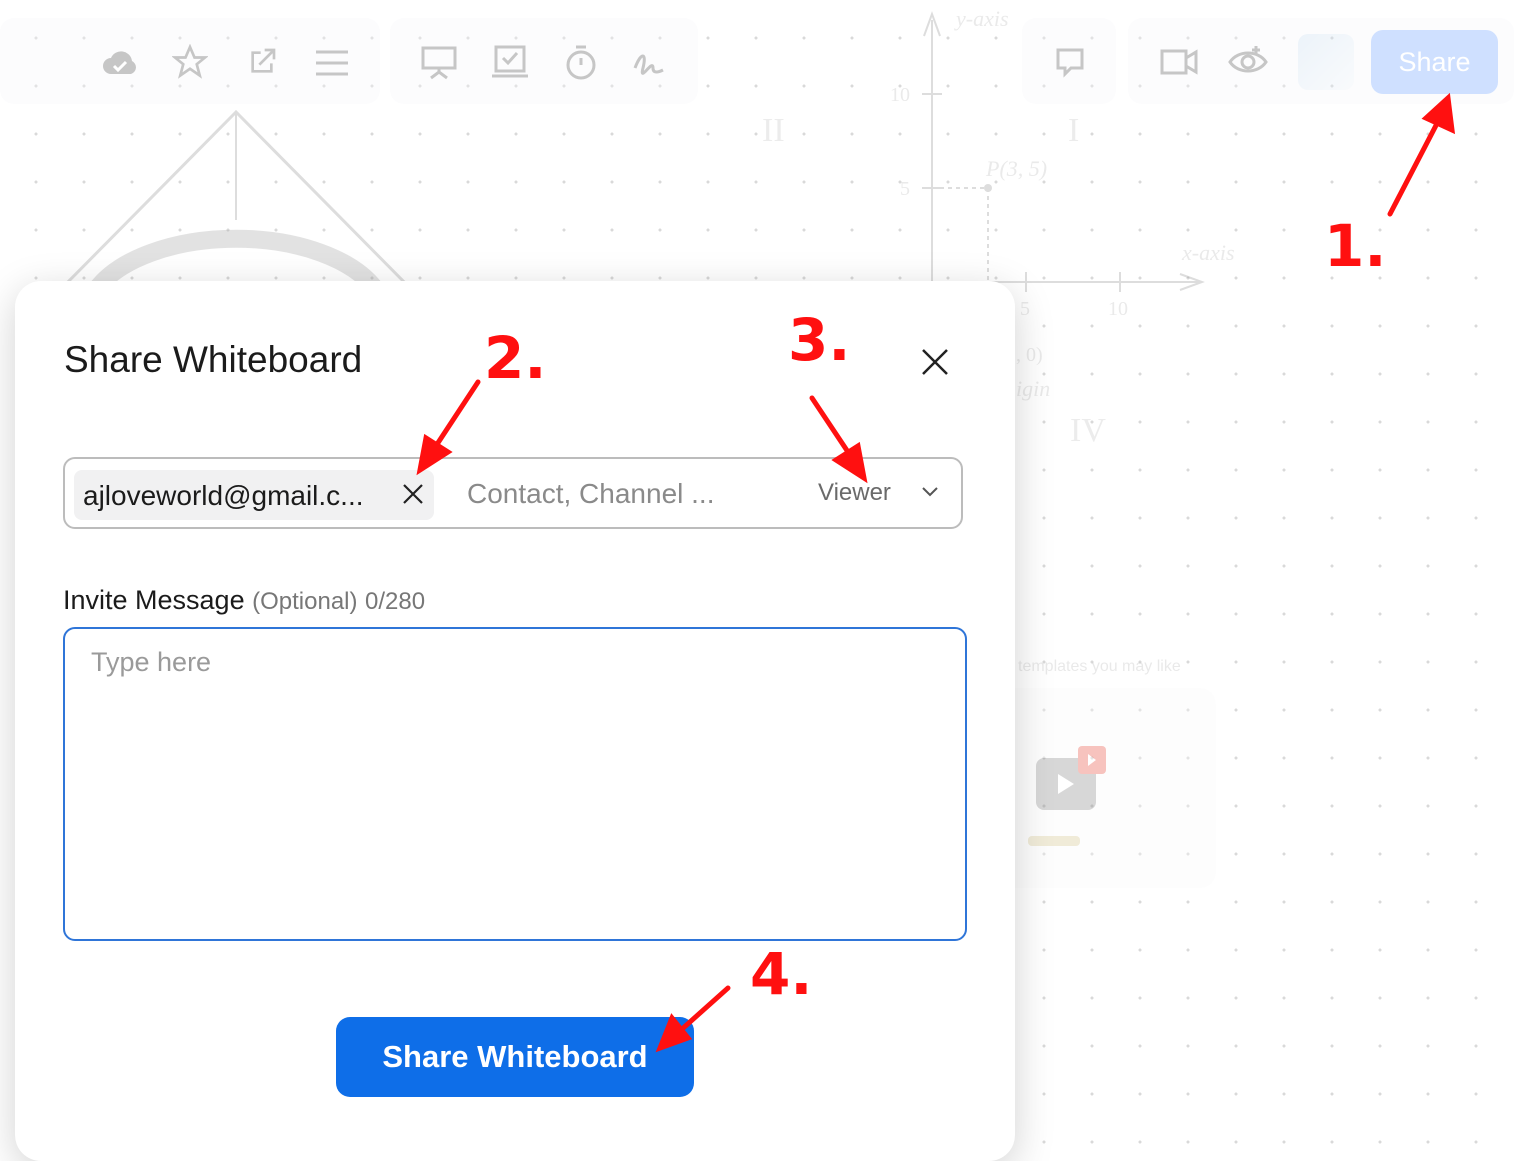  I want to click on recipient-field: ajloveworld@gmail.c... Viewer, so click(513, 493).